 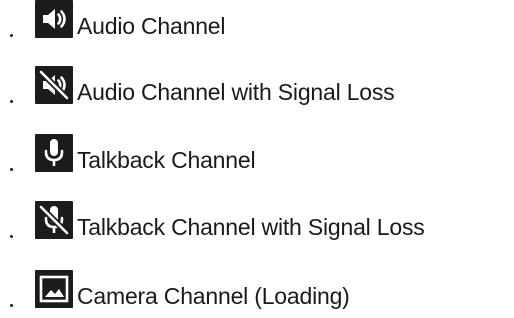 I want to click on legend-label: Talkback Channel, so click(x=166, y=160).